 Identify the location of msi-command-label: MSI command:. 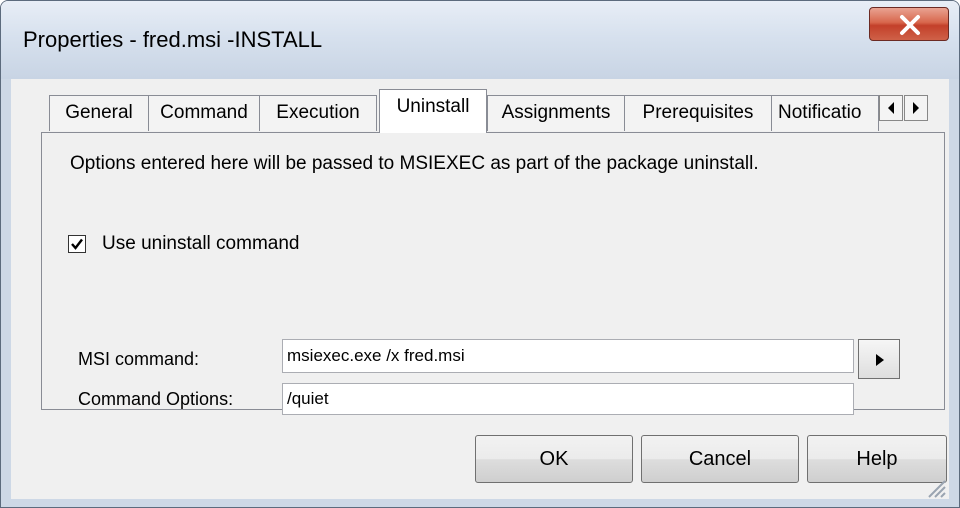
(139, 359).